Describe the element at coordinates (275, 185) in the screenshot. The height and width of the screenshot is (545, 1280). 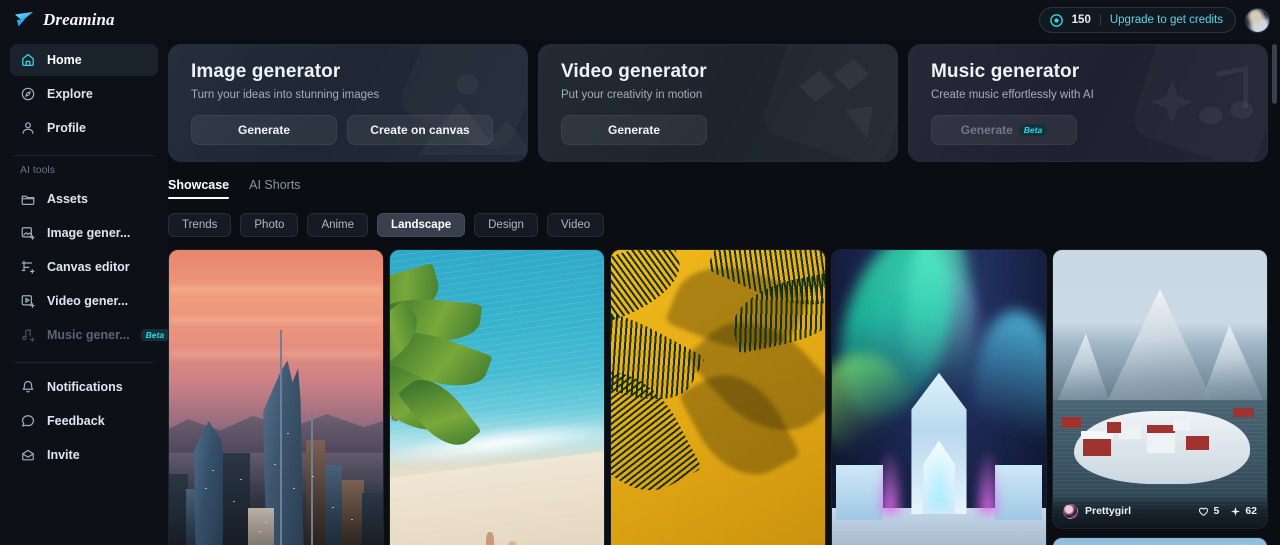
I see `tab-label: AI Shorts` at that location.